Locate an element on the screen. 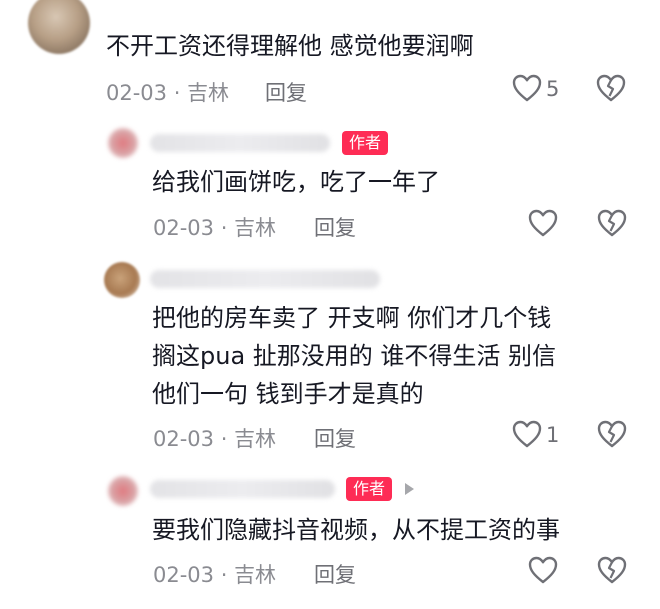 This screenshot has width=660, height=609. comment-text: 要我们隐藏抖音视频，从不提工资的事 is located at coordinates (356, 530).